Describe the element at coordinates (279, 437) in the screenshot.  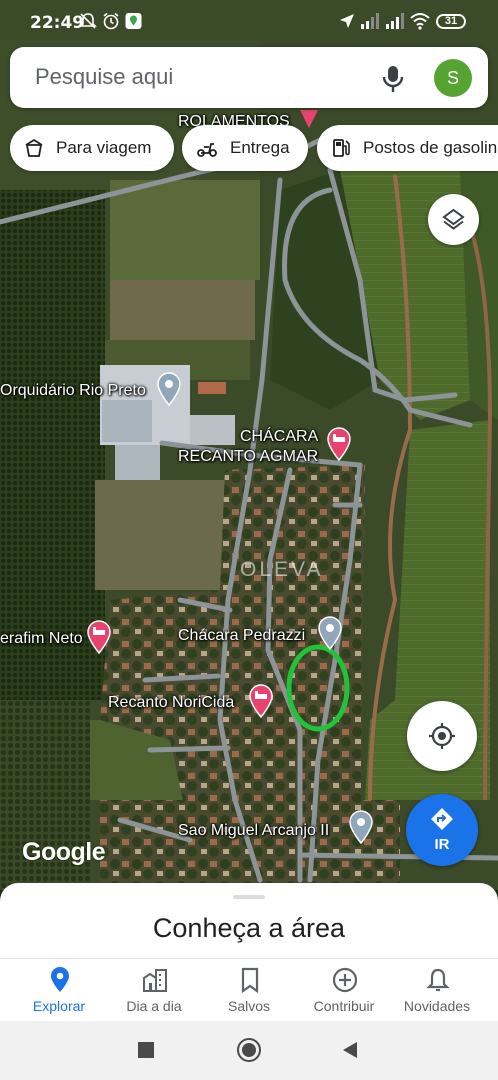
I see `map-label-chacara-line1: CHÁCARA` at that location.